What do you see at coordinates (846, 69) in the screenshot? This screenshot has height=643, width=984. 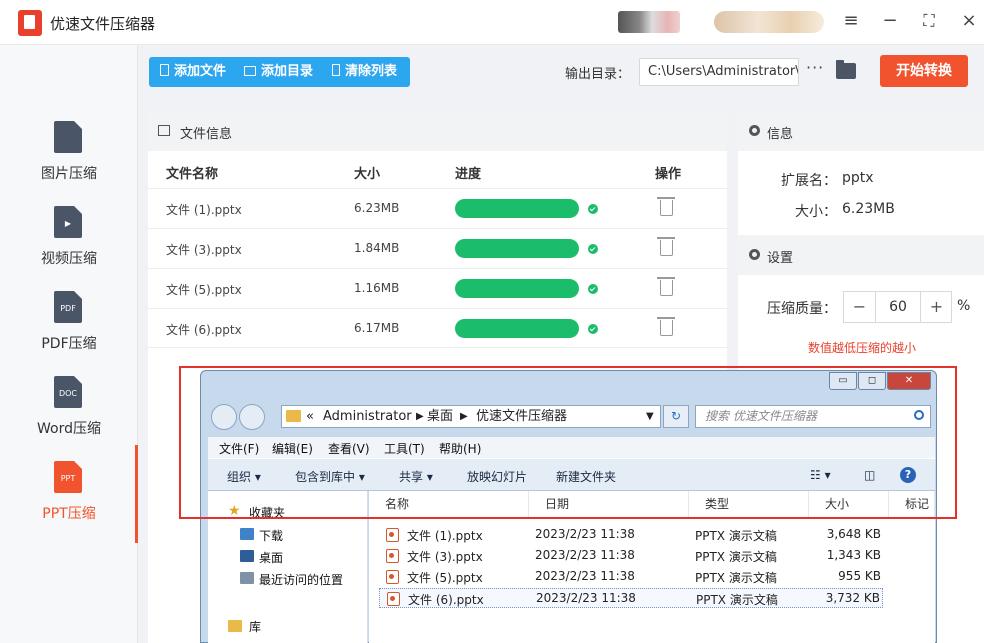 I see `open-folder-icon` at bounding box center [846, 69].